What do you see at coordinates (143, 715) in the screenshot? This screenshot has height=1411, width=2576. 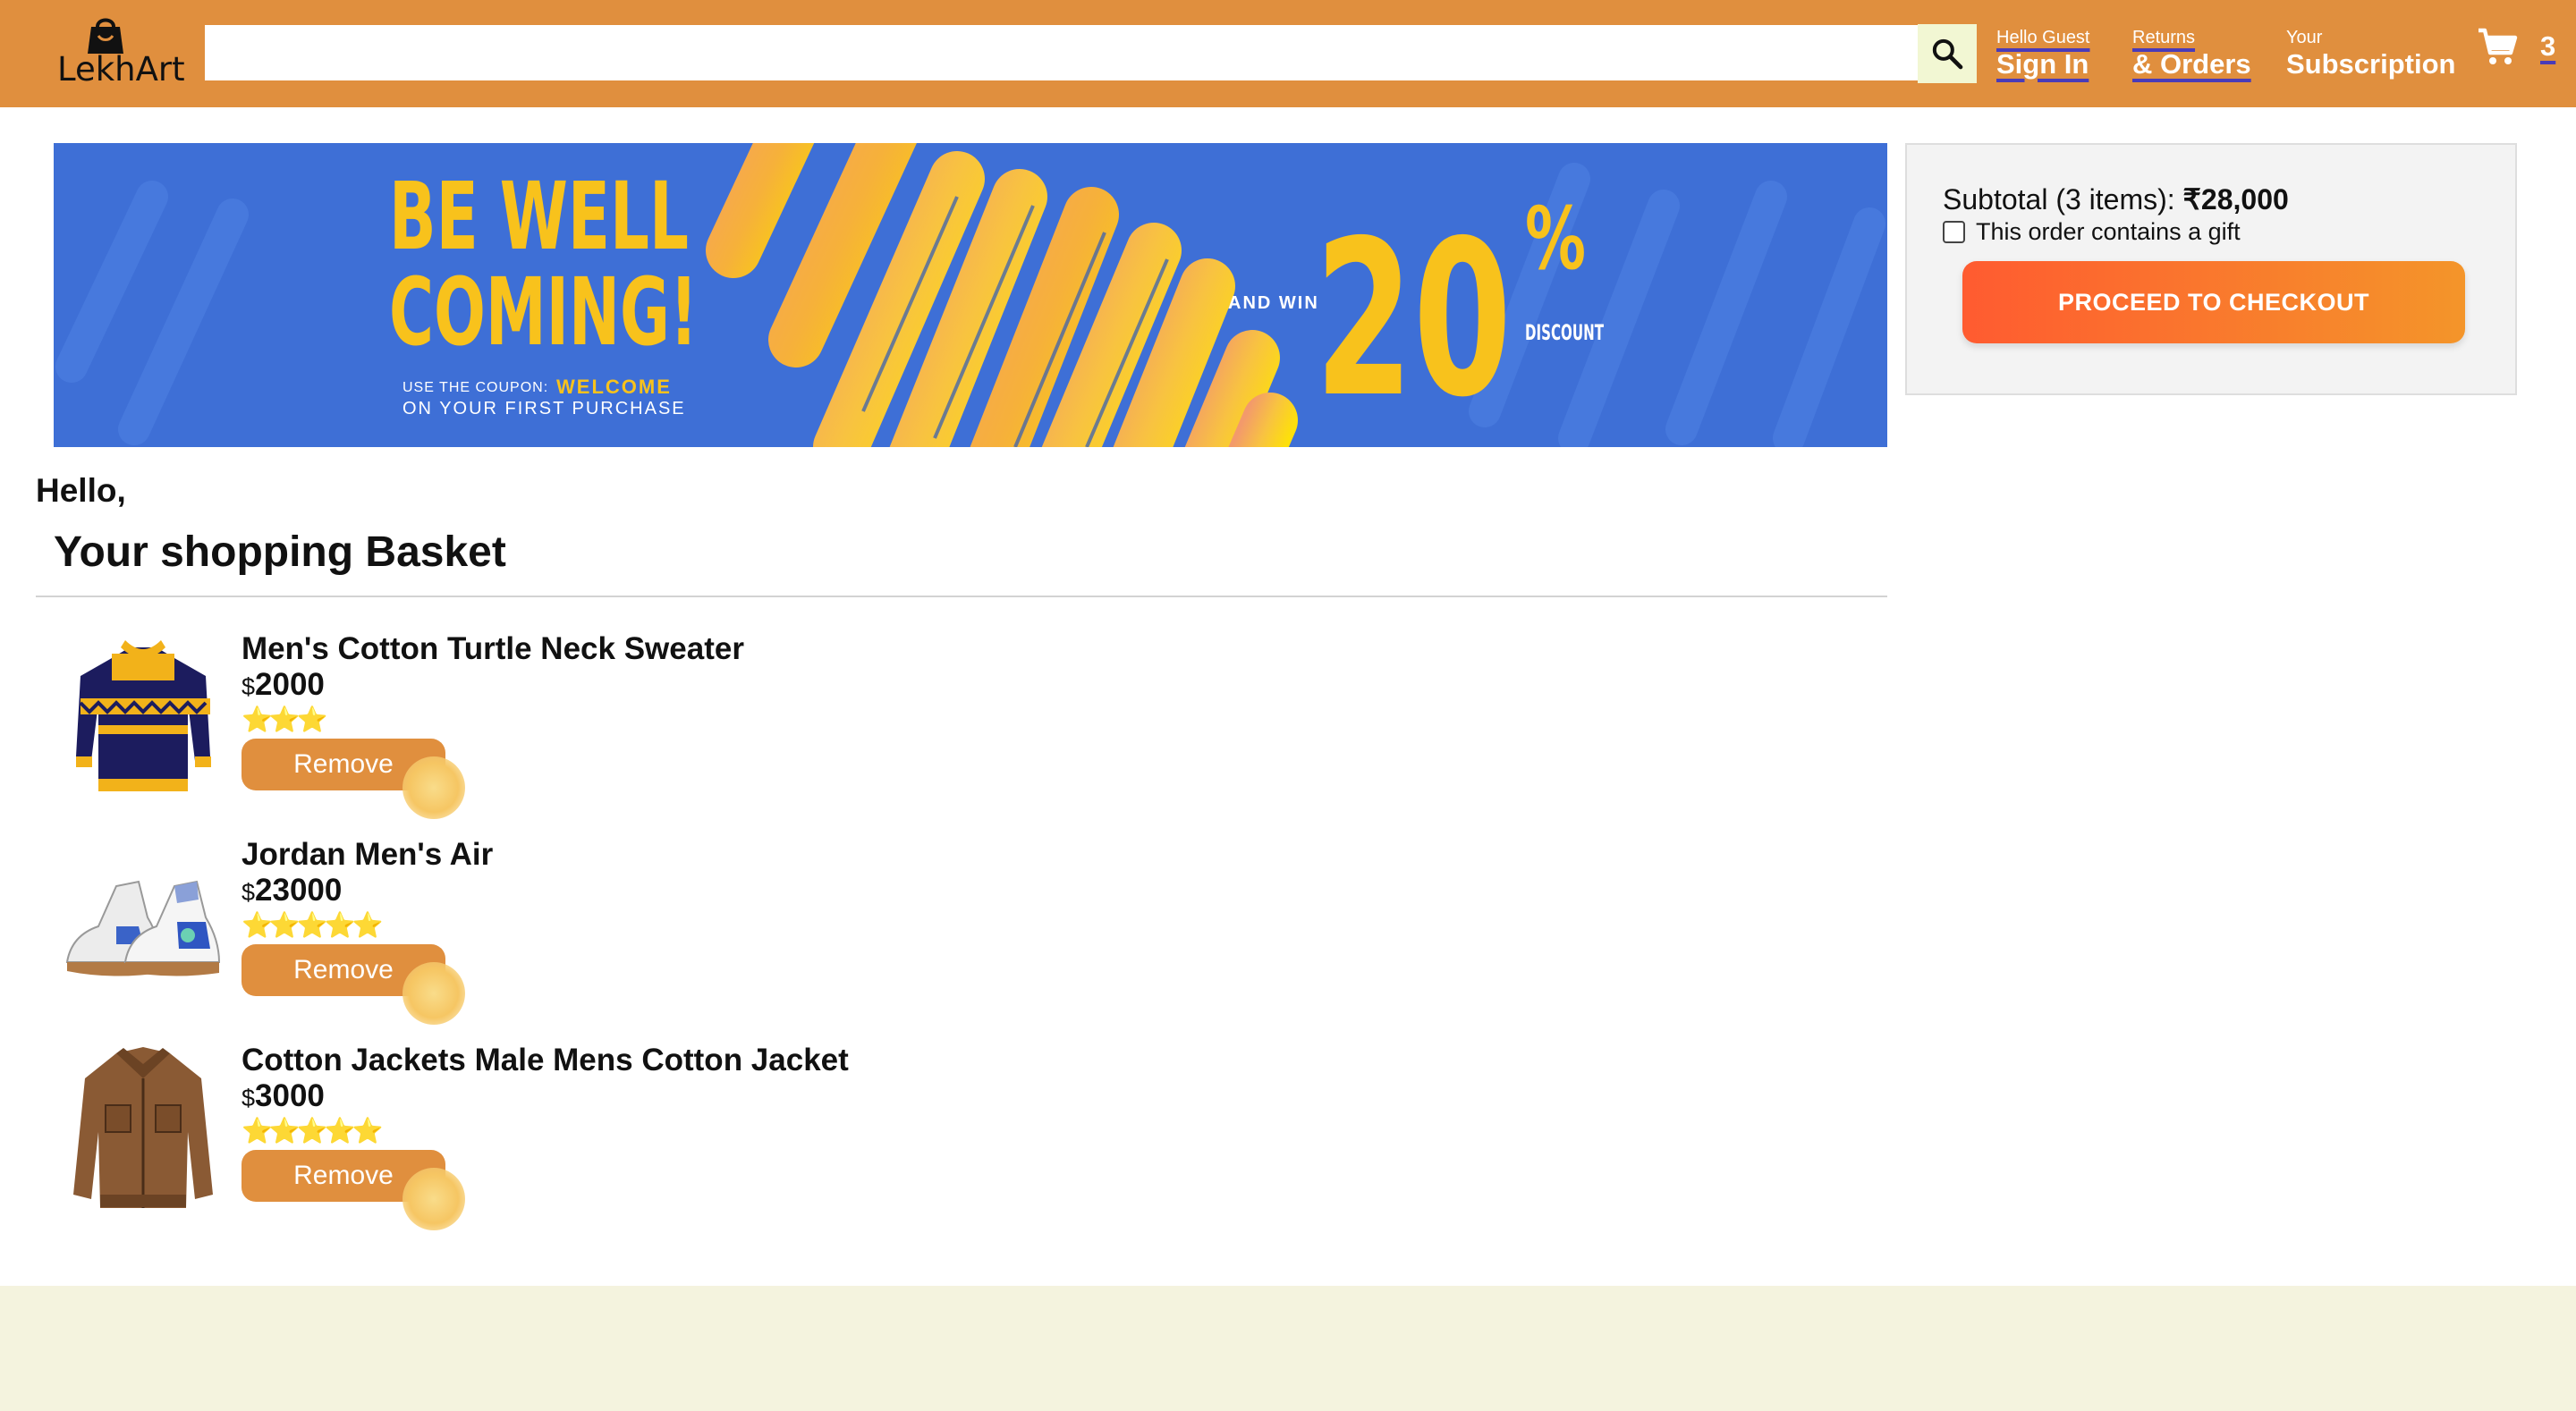 I see `product-image-sweater` at bounding box center [143, 715].